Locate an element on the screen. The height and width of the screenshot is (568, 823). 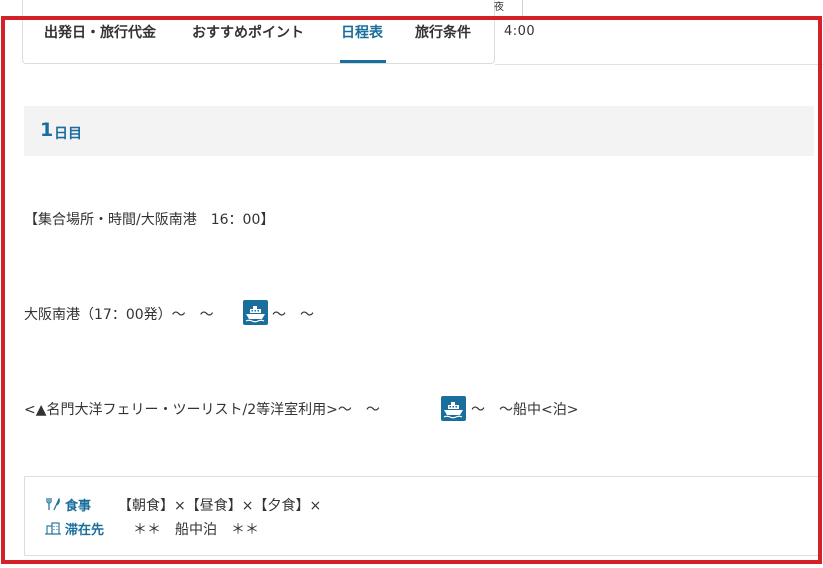
top-header: 出発日・旅行代金 おすすめポイント 日程表 旅行条件 夜 4:00 is located at coordinates (411, 33).